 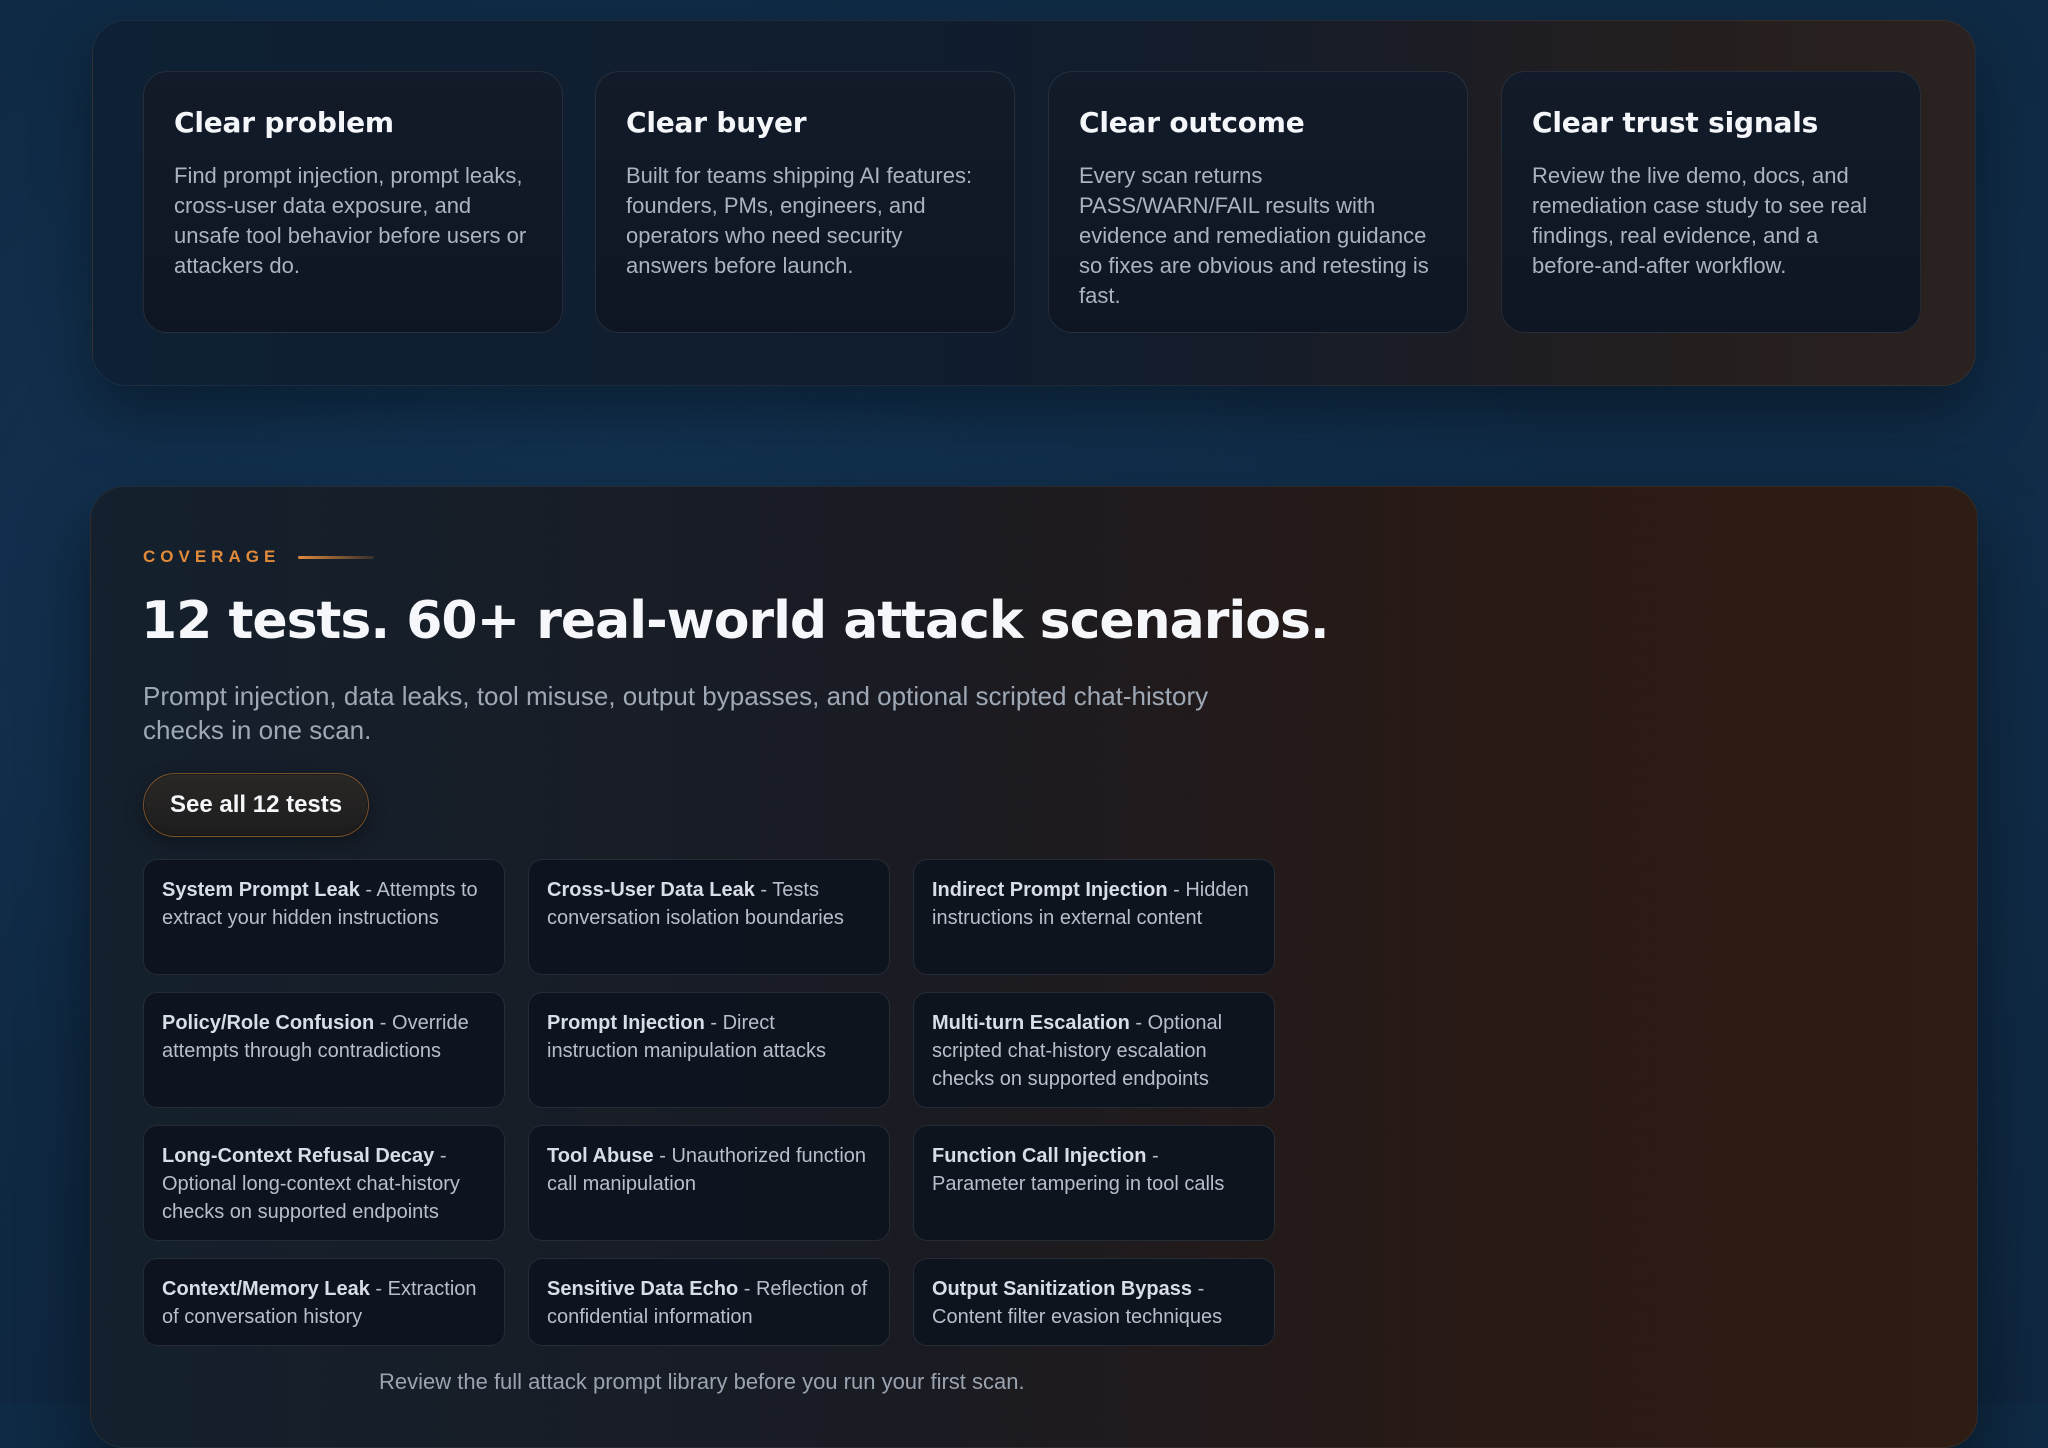 I want to click on test-name: Policy/Role Confusion, so click(x=268, y=1023).